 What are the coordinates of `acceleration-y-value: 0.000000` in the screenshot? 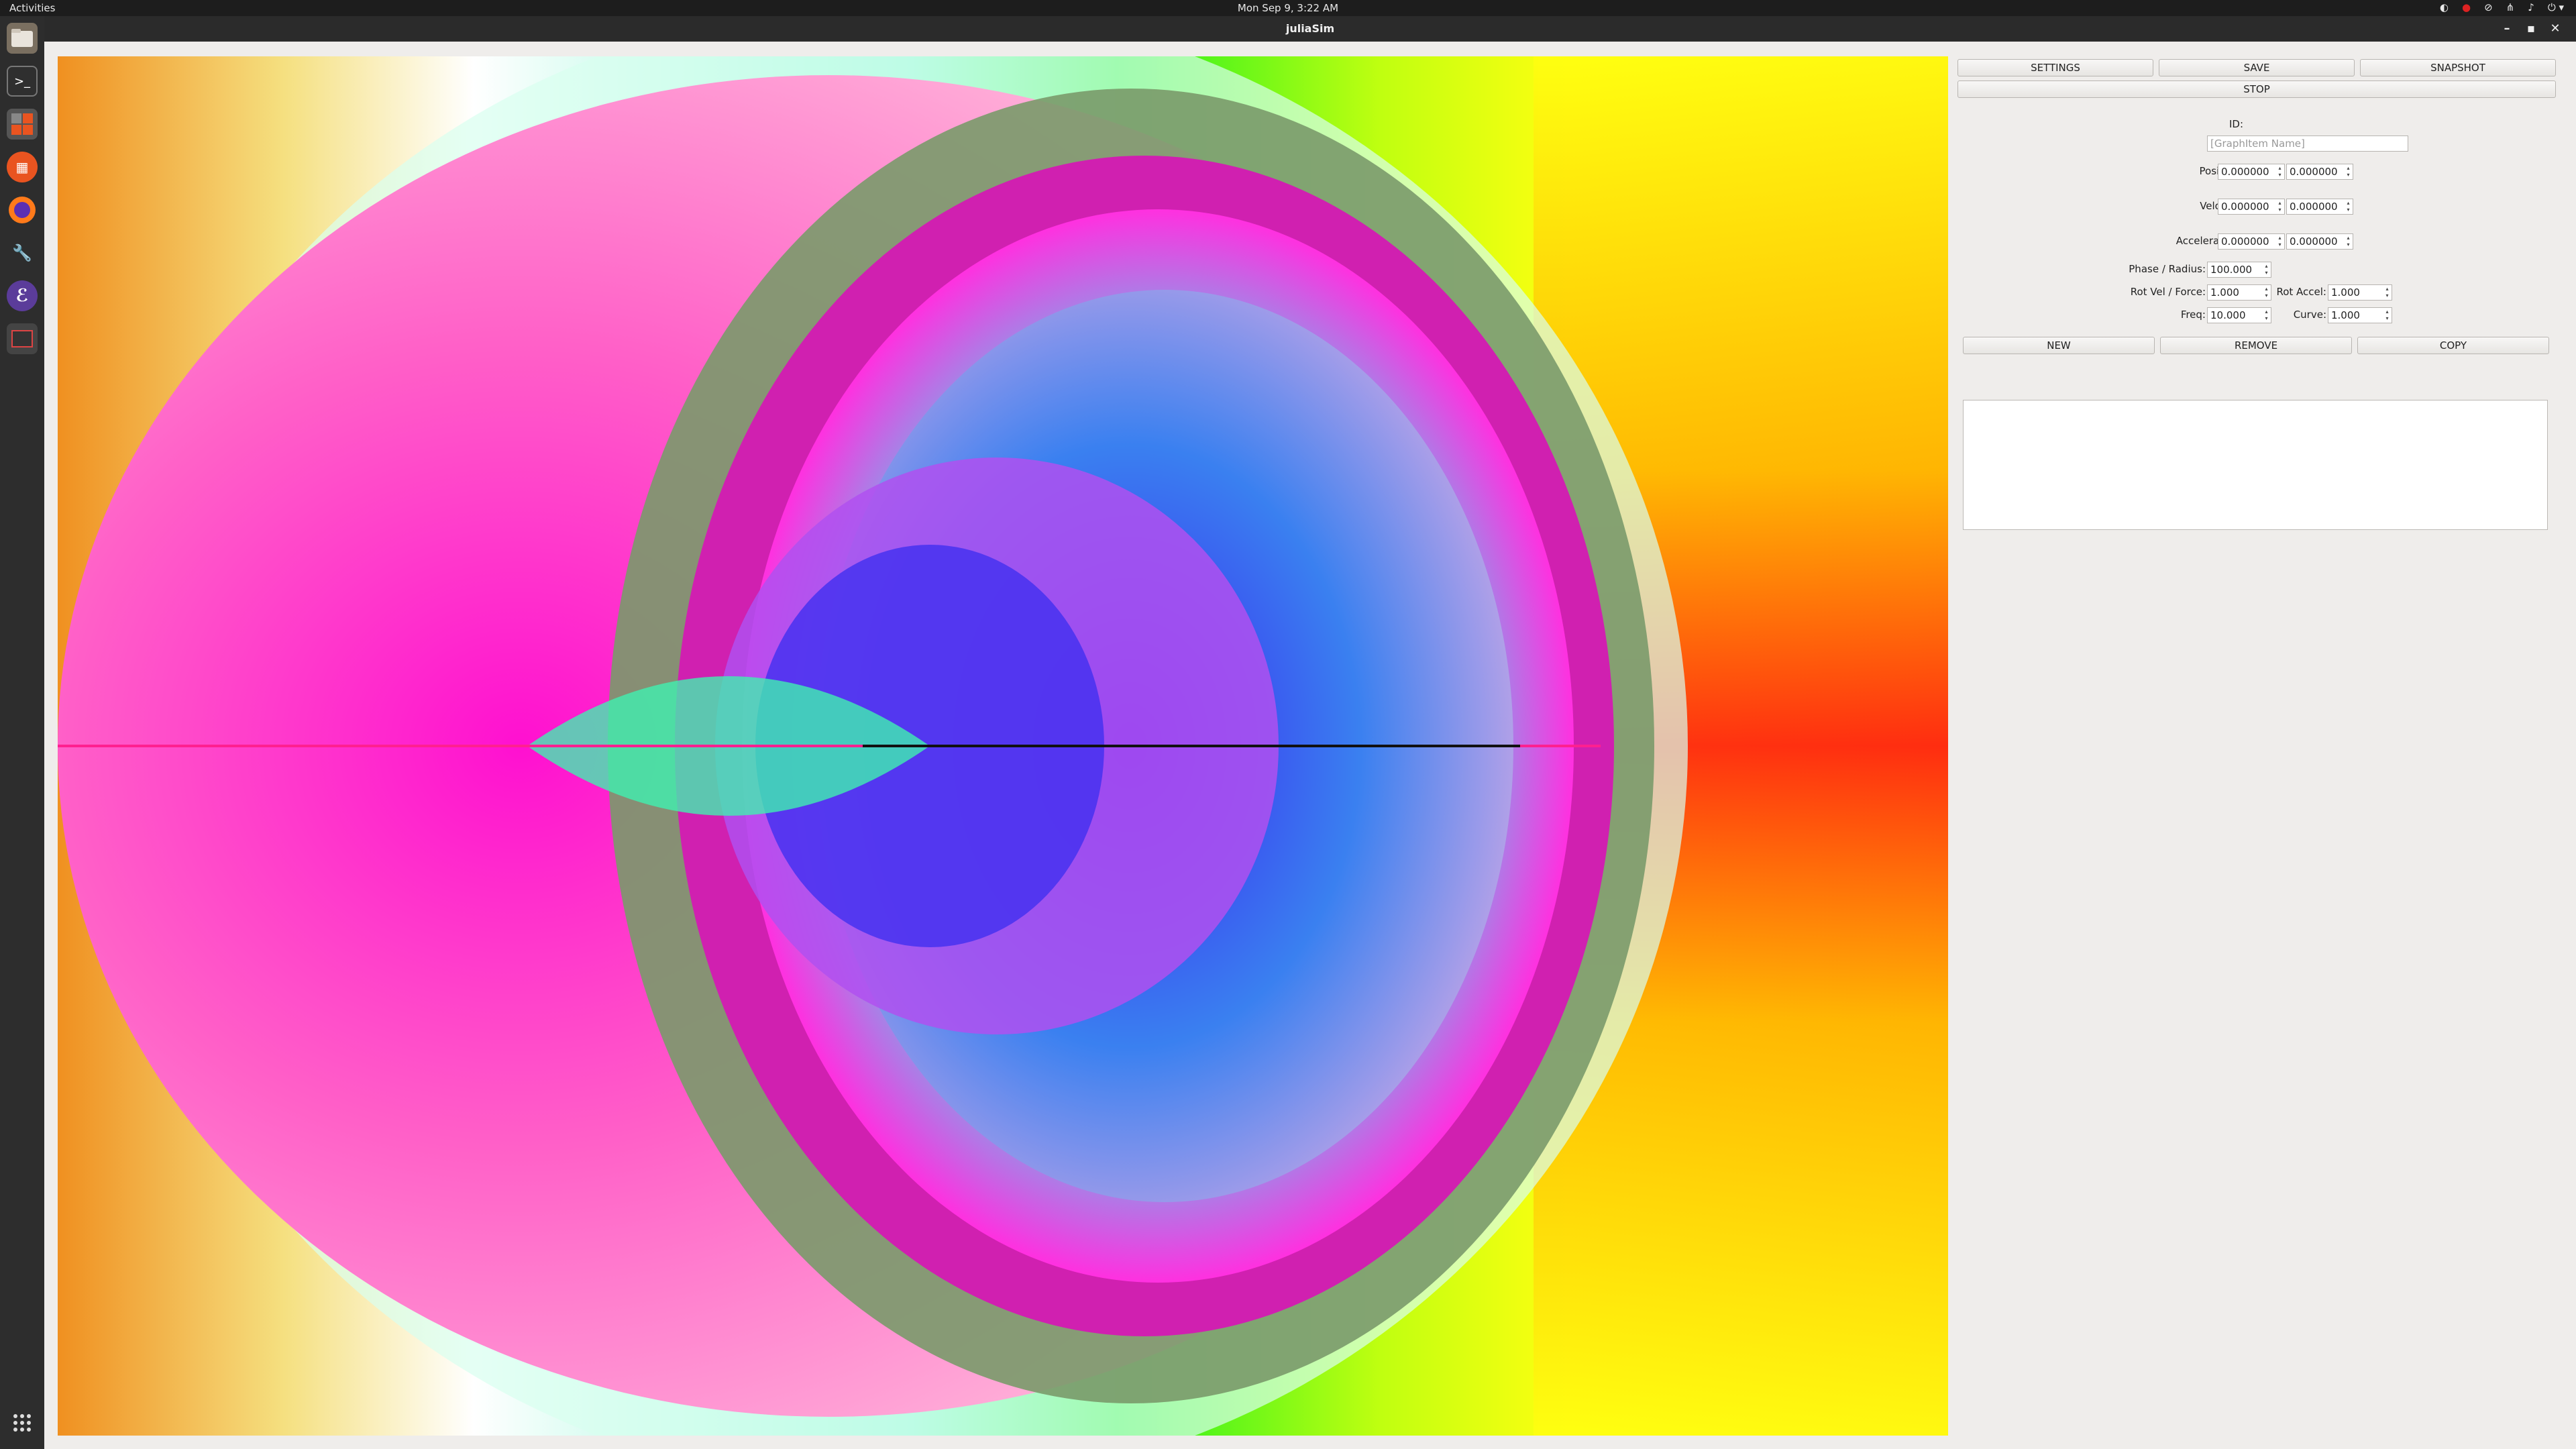 It's located at (2314, 241).